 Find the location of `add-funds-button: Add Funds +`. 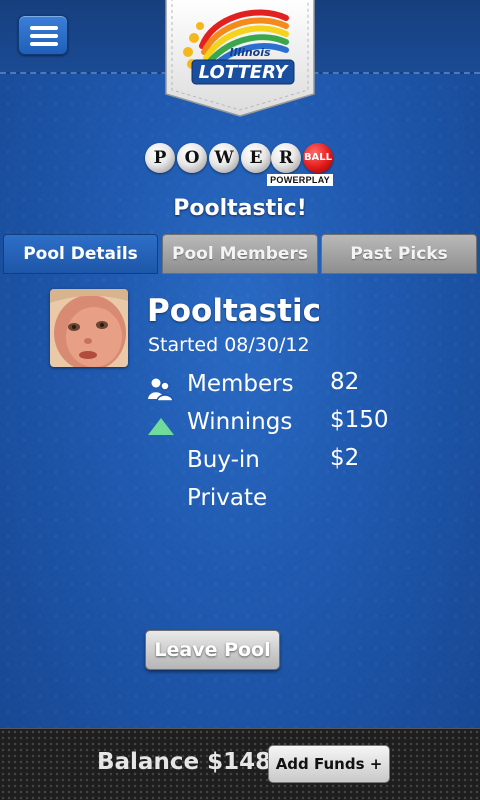

add-funds-button: Add Funds + is located at coordinates (329, 764).